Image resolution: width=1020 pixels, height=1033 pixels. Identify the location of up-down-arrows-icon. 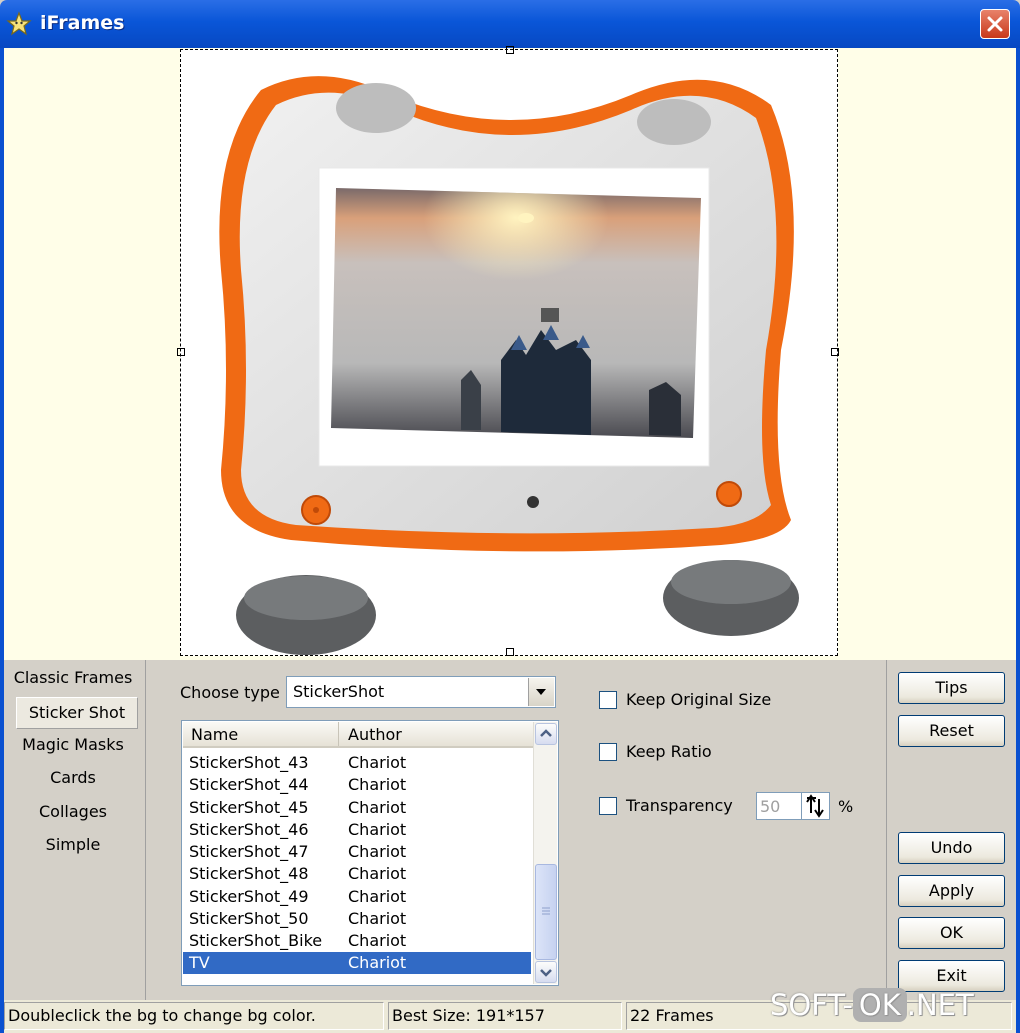
(815, 806).